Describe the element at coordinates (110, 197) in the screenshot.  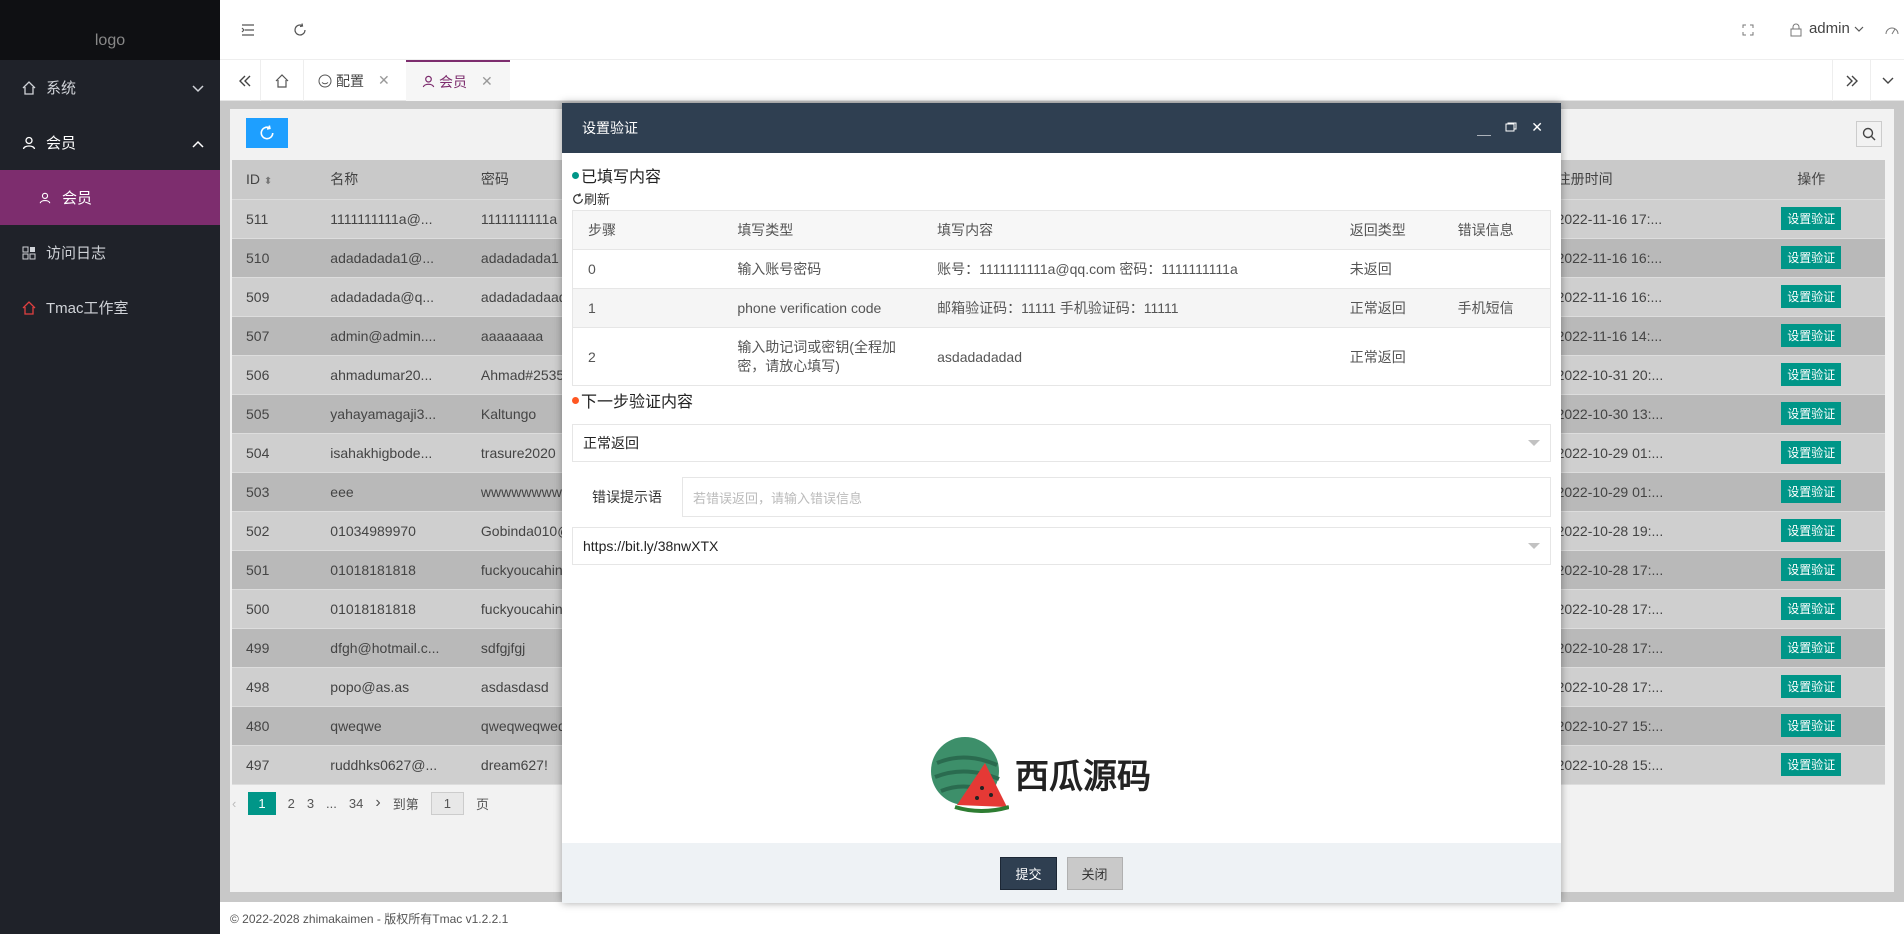
I see `sidebar-subitem-member: 会员` at that location.